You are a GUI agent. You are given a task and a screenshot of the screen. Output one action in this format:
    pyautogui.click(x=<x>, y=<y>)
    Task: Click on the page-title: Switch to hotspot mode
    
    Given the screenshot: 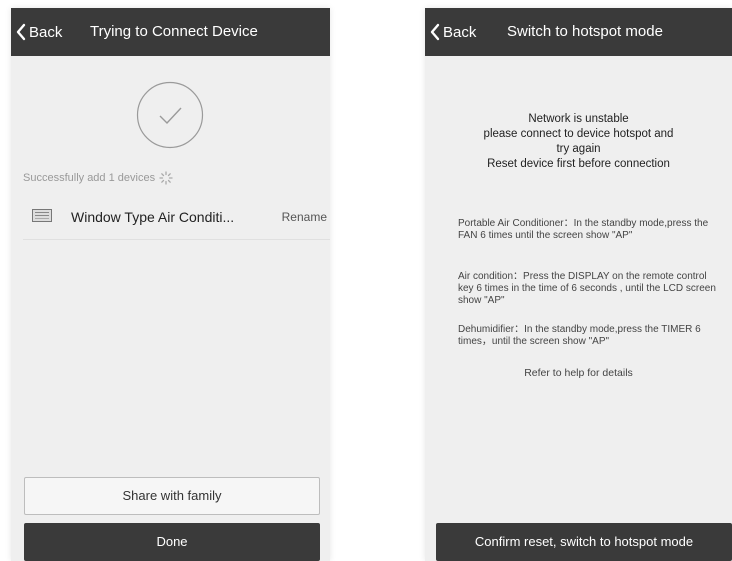 What is the action you would take?
    pyautogui.click(x=585, y=31)
    